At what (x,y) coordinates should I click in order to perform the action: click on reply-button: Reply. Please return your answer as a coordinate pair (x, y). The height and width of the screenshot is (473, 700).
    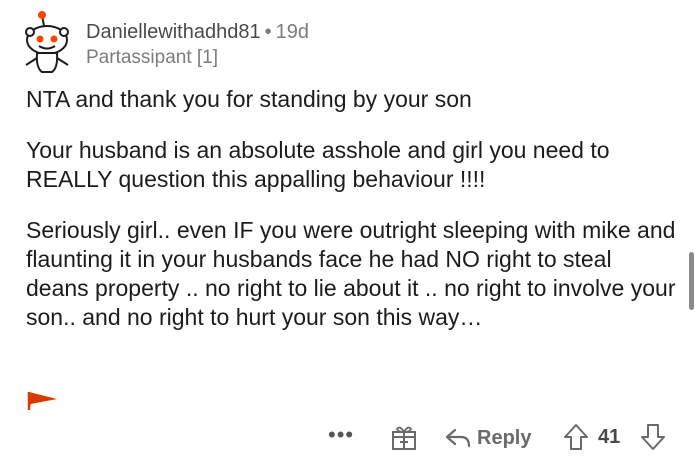
    Looking at the image, I should click on (488, 438).